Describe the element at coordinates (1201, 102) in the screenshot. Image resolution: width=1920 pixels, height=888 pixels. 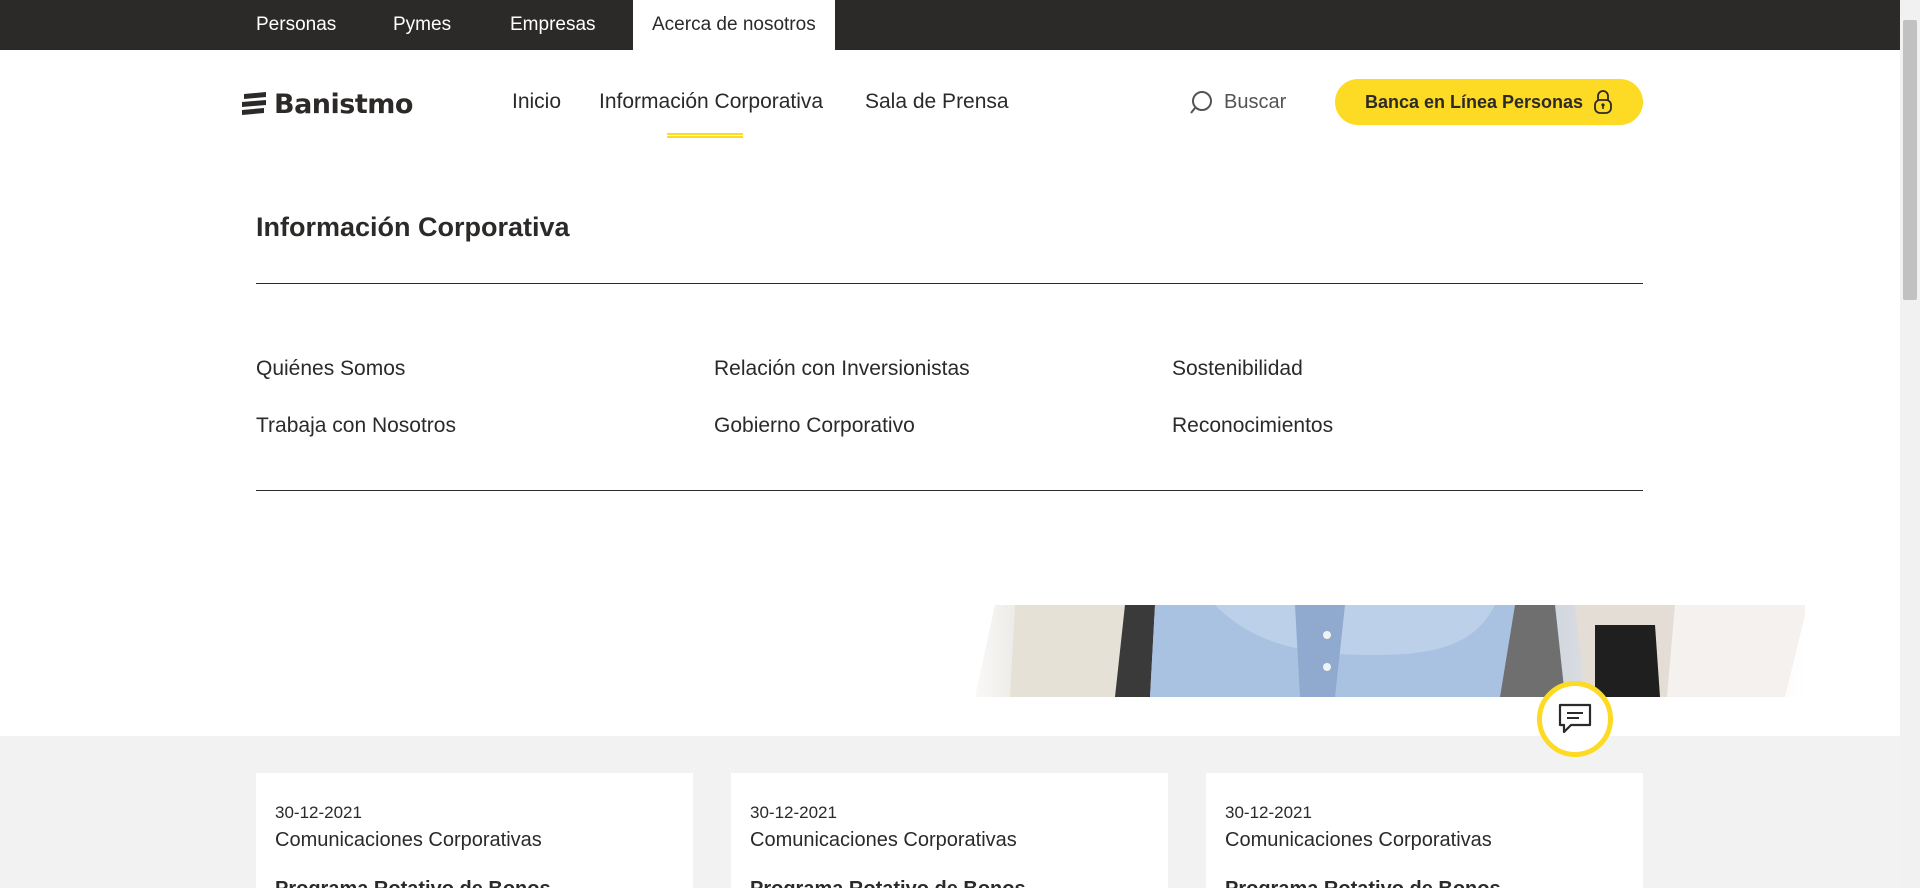
I see `search-icon` at that location.